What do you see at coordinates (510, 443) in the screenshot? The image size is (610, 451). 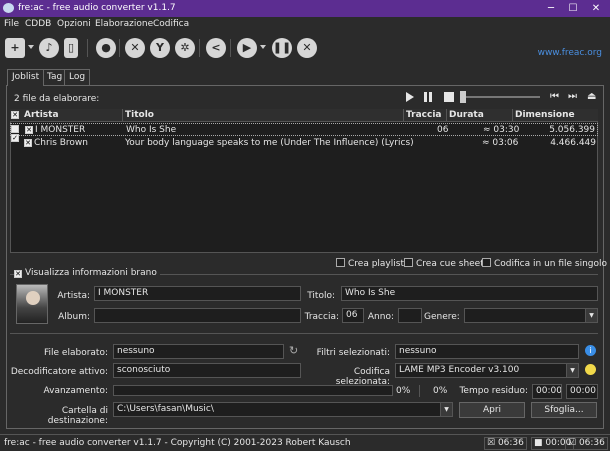 I see `cd-time: 06:36` at bounding box center [510, 443].